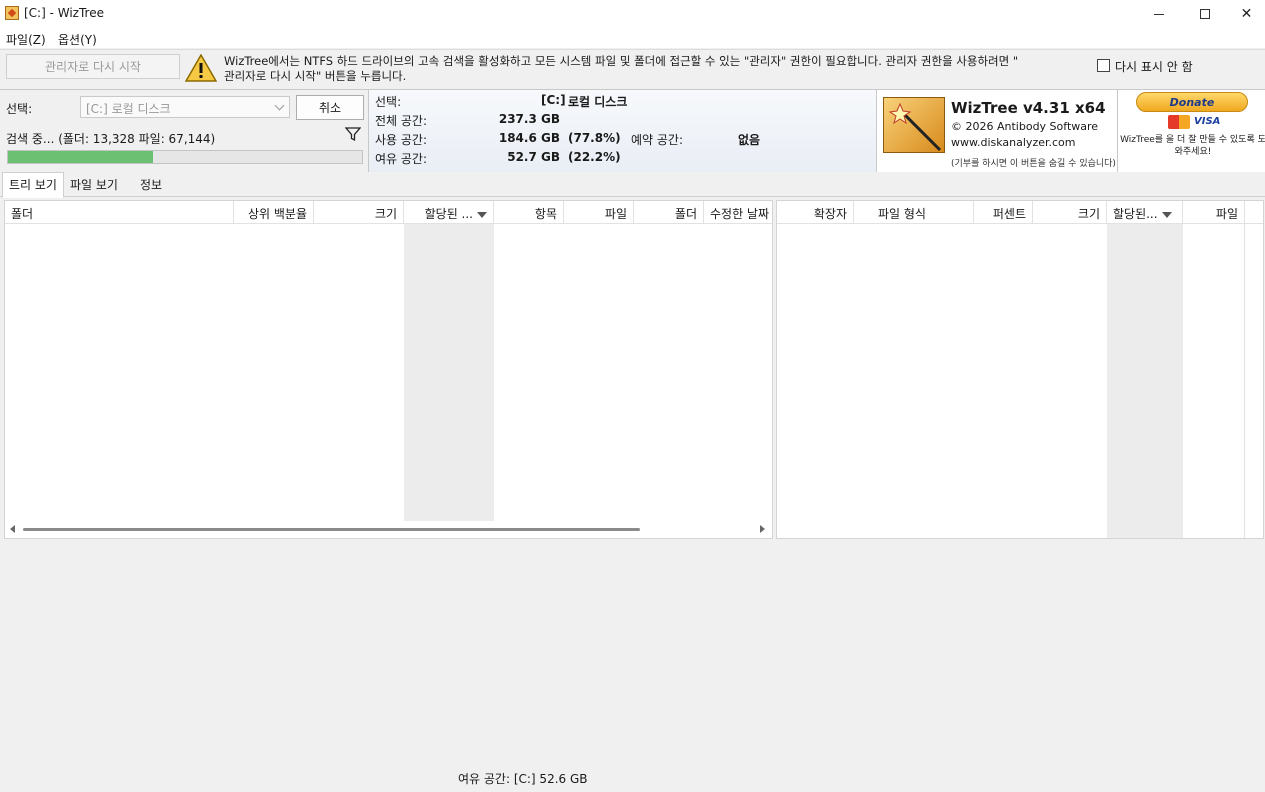 Image resolution: width=1265 pixels, height=792 pixels. What do you see at coordinates (94, 185) in the screenshot?
I see `tab-file-view: 파일 보기` at bounding box center [94, 185].